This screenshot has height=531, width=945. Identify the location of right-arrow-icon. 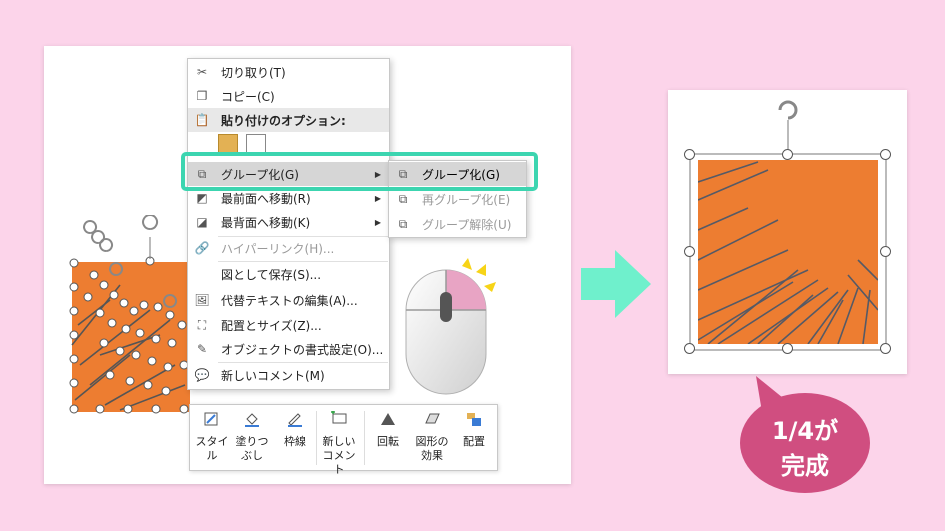
(616, 284).